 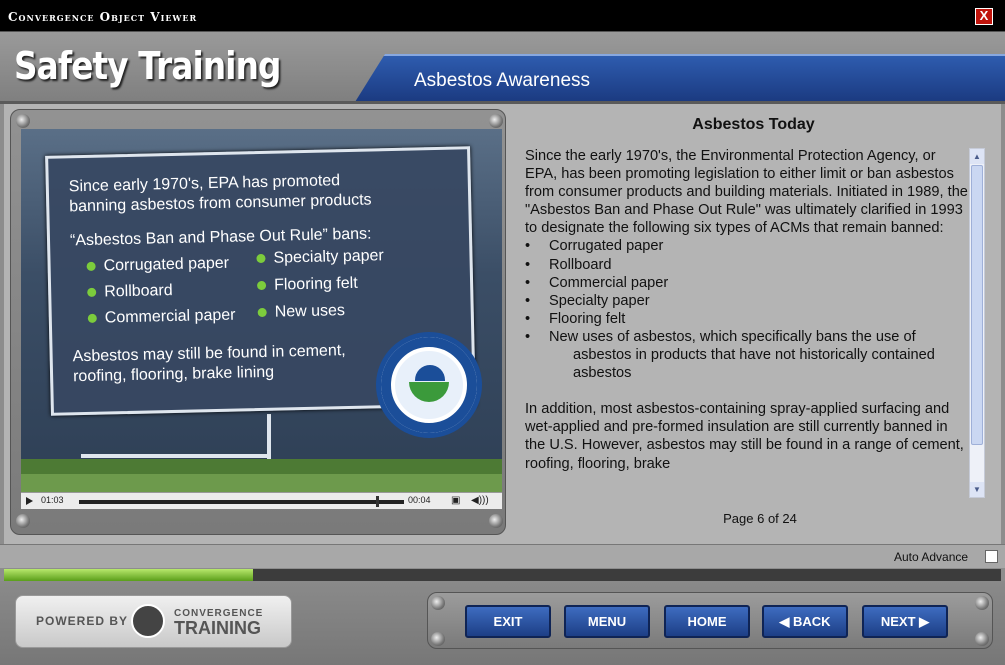 What do you see at coordinates (746, 265) in the screenshot?
I see `list-item: Rollboard` at bounding box center [746, 265].